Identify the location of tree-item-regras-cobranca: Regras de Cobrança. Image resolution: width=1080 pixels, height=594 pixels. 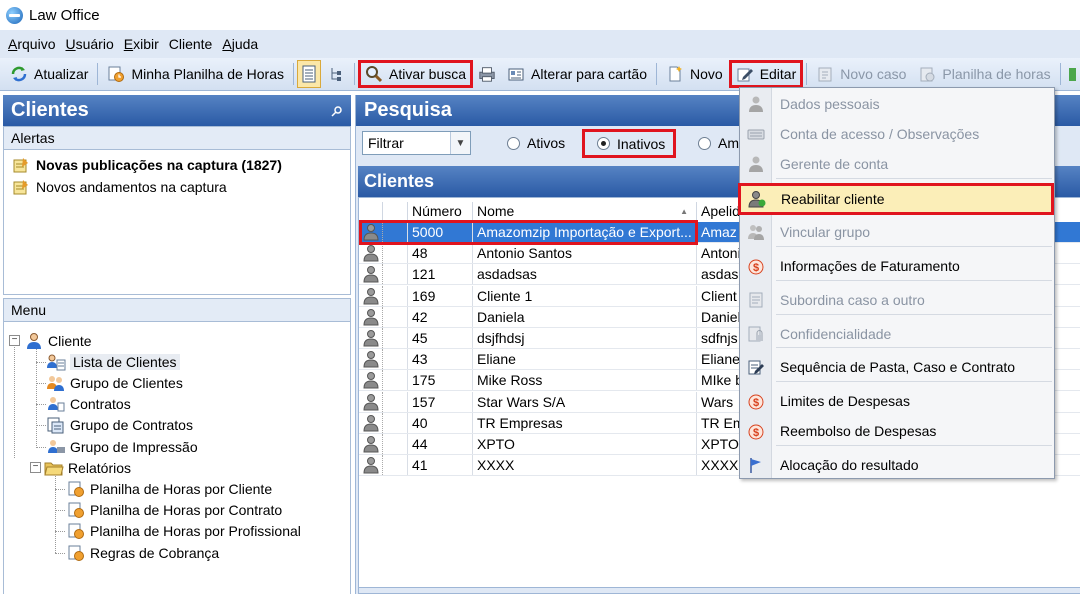
(142, 553).